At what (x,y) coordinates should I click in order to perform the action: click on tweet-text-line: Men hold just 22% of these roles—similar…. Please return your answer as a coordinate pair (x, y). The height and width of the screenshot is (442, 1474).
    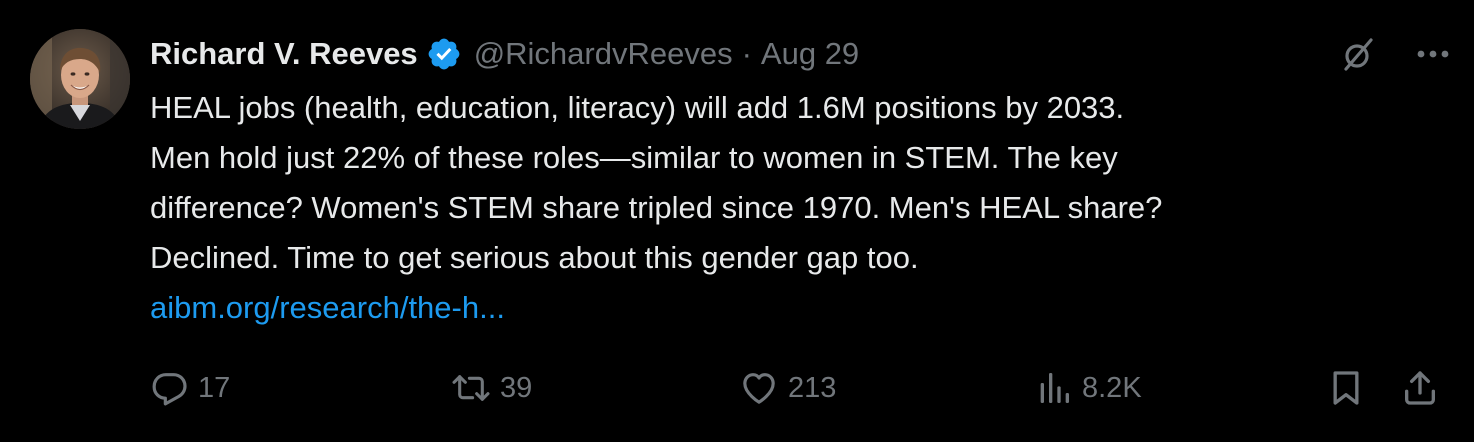
    Looking at the image, I should click on (634, 157).